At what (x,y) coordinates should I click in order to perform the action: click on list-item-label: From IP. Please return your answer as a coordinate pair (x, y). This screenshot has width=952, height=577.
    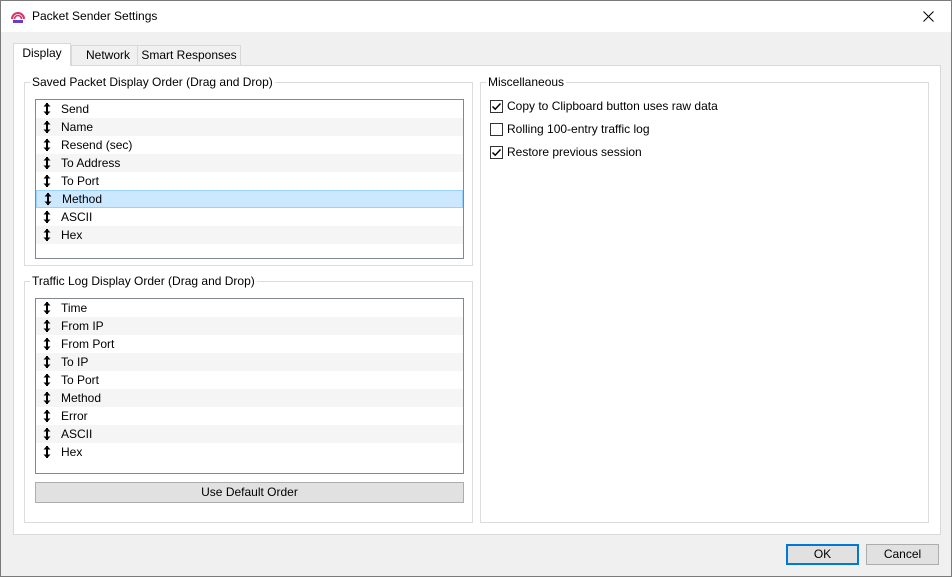
    Looking at the image, I should click on (82, 326).